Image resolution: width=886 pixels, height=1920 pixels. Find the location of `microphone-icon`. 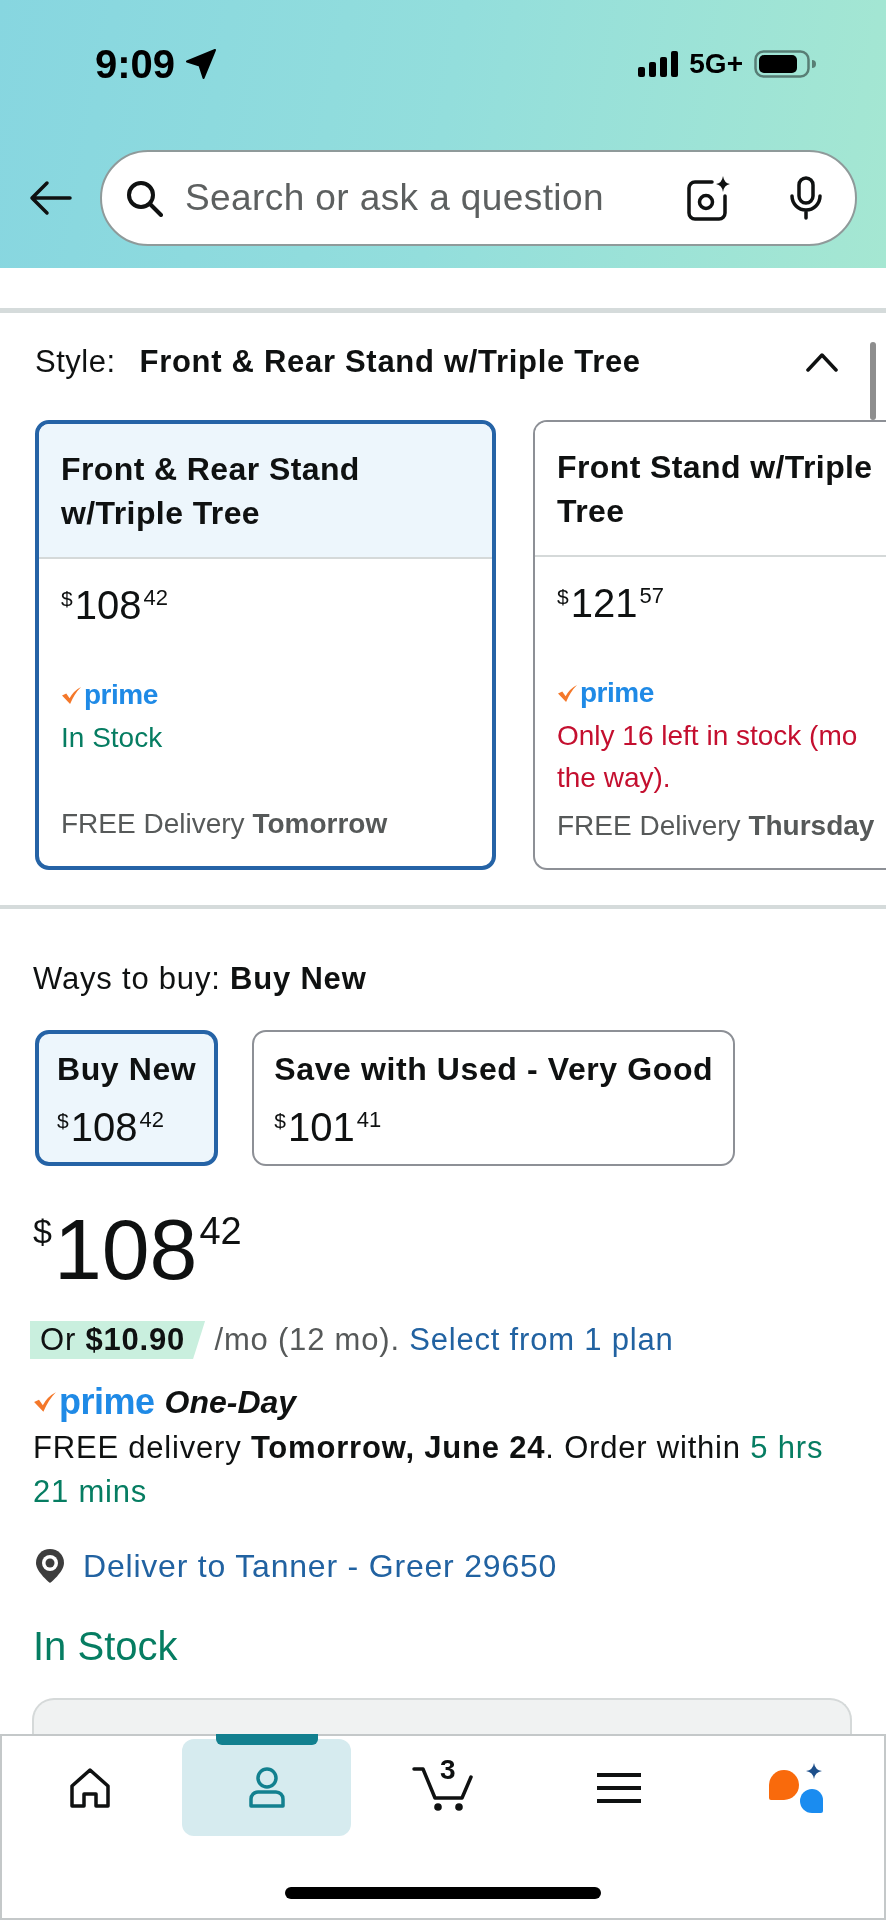

microphone-icon is located at coordinates (806, 198).